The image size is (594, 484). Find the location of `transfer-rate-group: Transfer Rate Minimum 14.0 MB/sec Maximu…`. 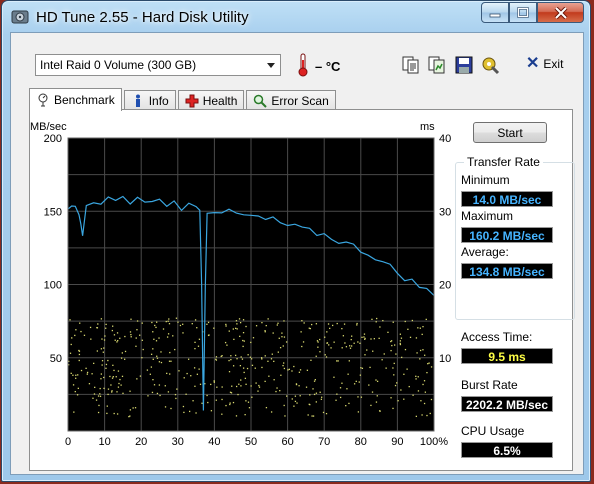

transfer-rate-group: Transfer Rate Minimum 14.0 MB/sec Maximu… is located at coordinates (515, 237).